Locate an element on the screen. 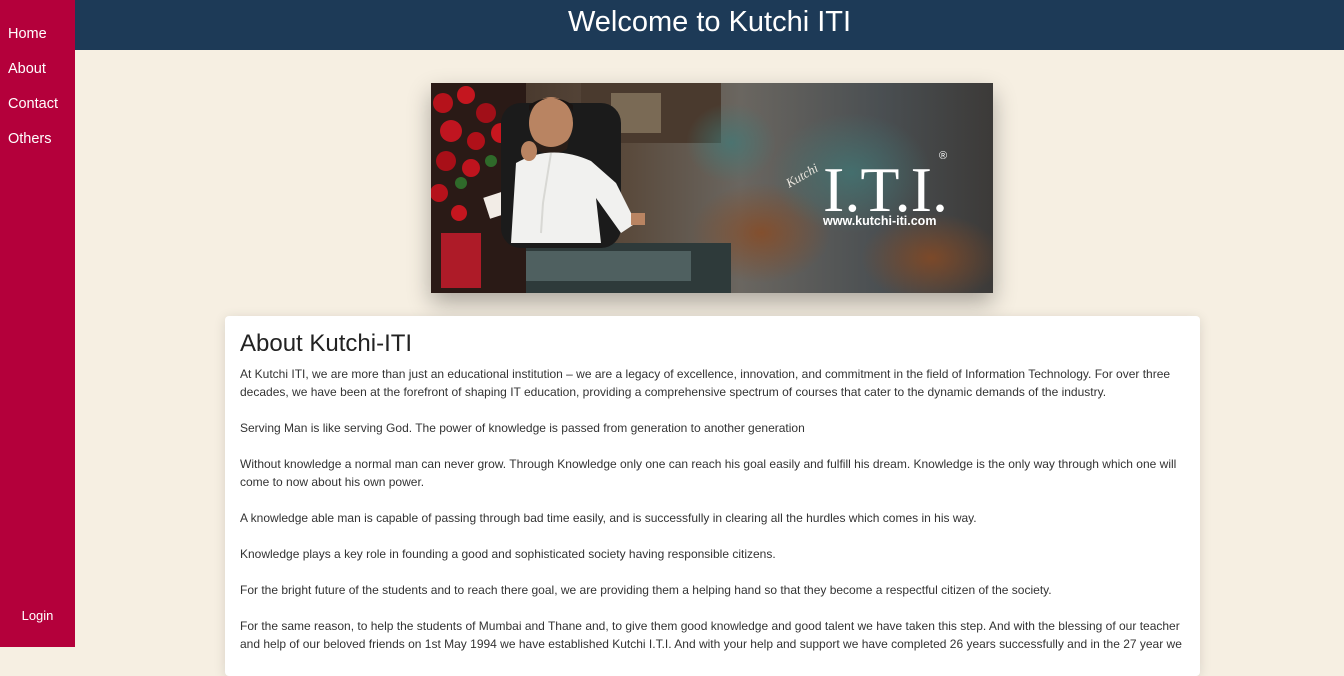 This screenshot has width=1344, height=676. banner-registered-mark: ® is located at coordinates (943, 156).